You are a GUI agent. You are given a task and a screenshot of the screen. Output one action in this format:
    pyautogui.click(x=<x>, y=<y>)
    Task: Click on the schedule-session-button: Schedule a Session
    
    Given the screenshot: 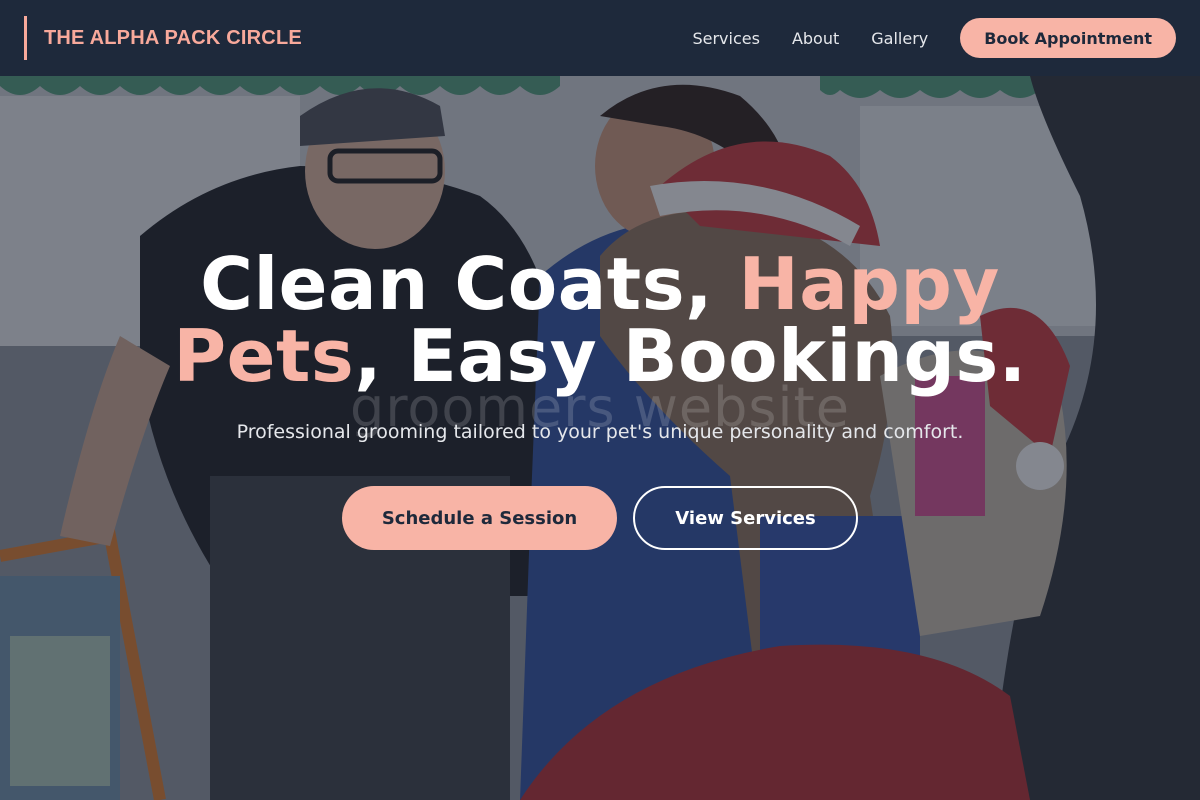 What is the action you would take?
    pyautogui.click(x=479, y=518)
    